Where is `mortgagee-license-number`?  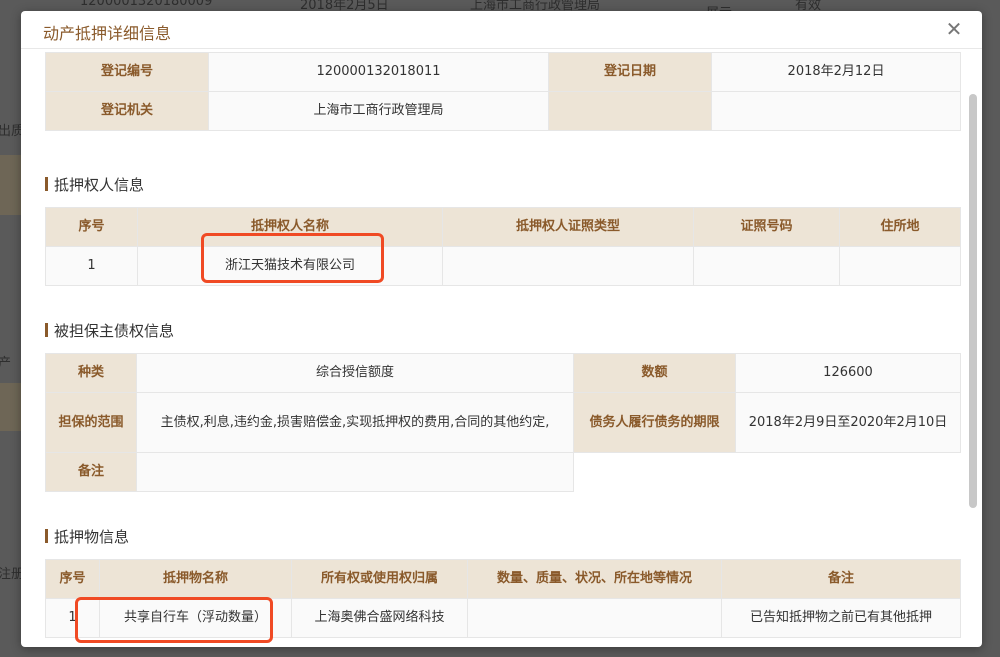
mortgagee-license-number is located at coordinates (766, 266).